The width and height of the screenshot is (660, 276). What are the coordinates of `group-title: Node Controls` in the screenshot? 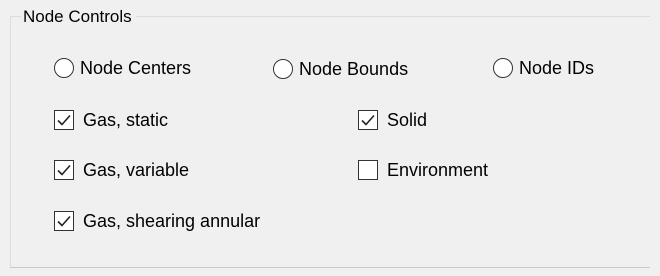 It's located at (78, 17).